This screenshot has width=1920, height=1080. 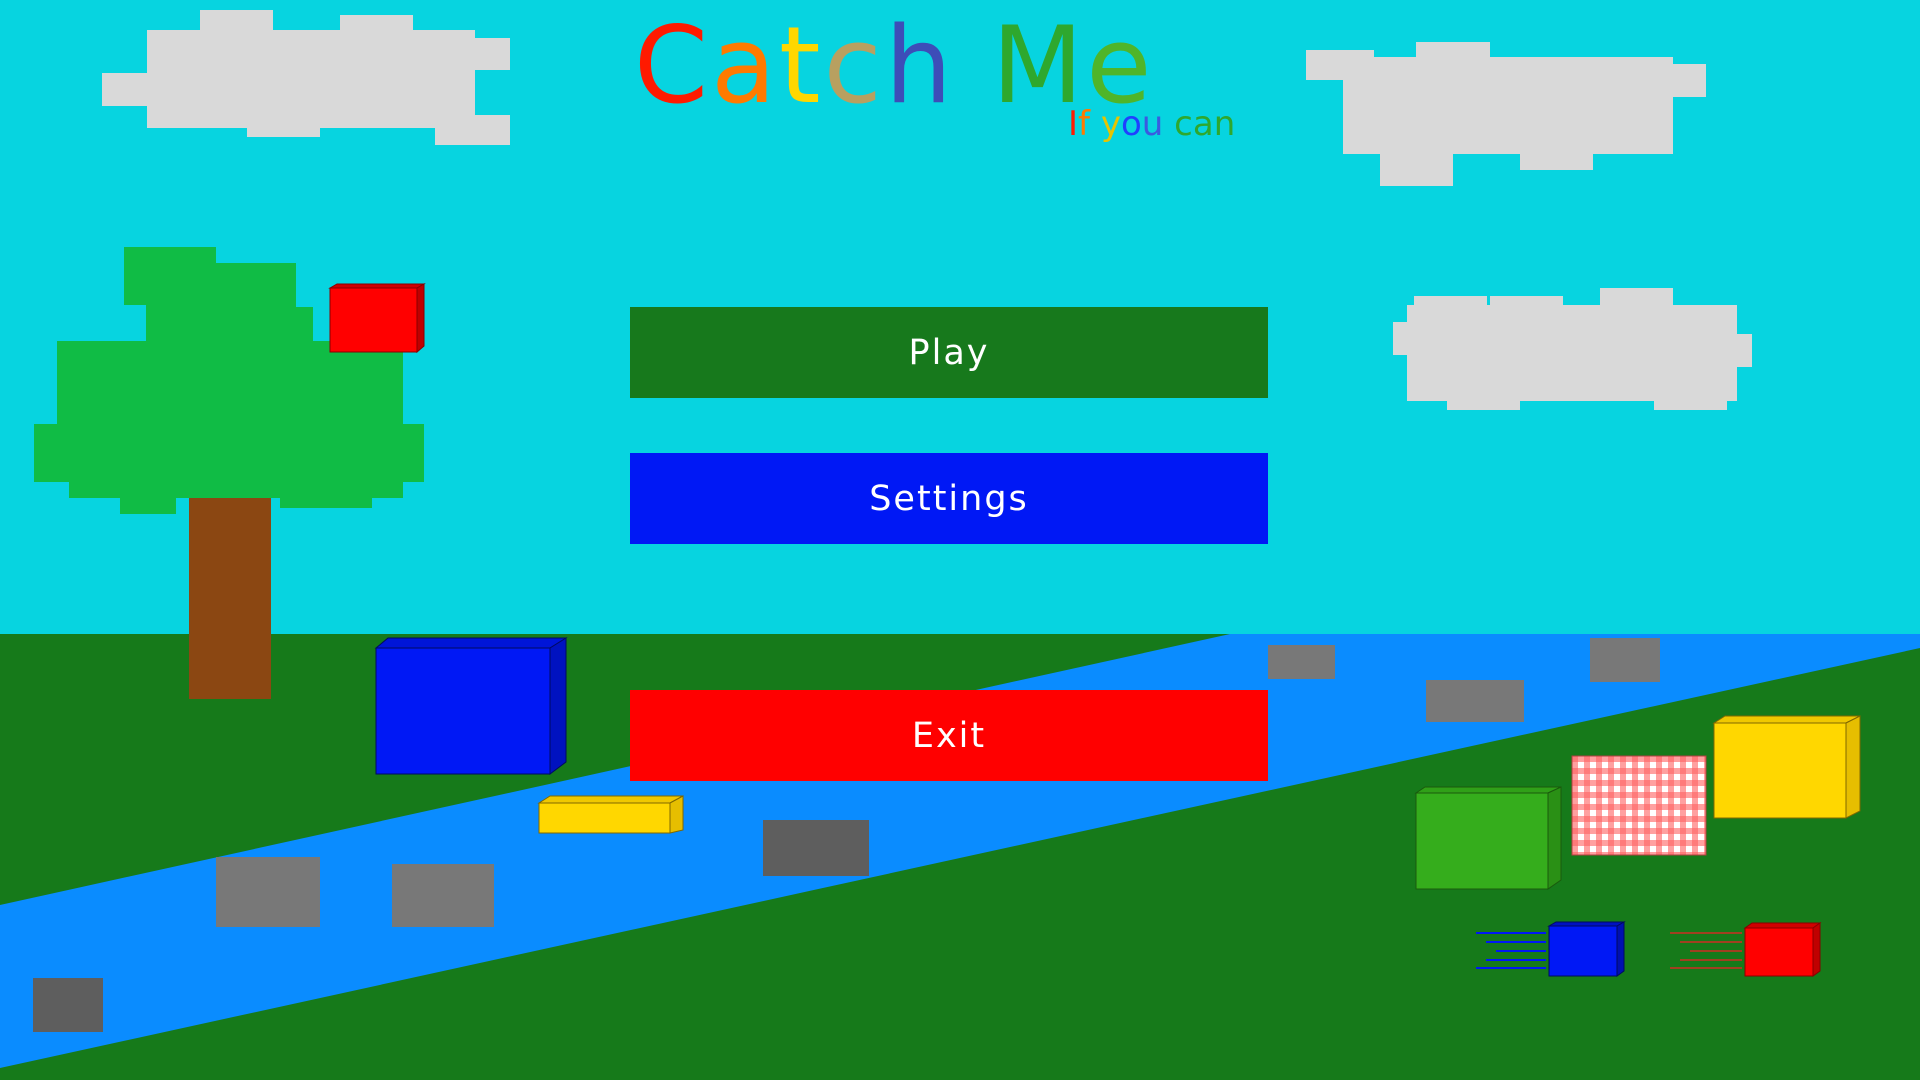 What do you see at coordinates (949, 352) in the screenshot?
I see `play-button: Play` at bounding box center [949, 352].